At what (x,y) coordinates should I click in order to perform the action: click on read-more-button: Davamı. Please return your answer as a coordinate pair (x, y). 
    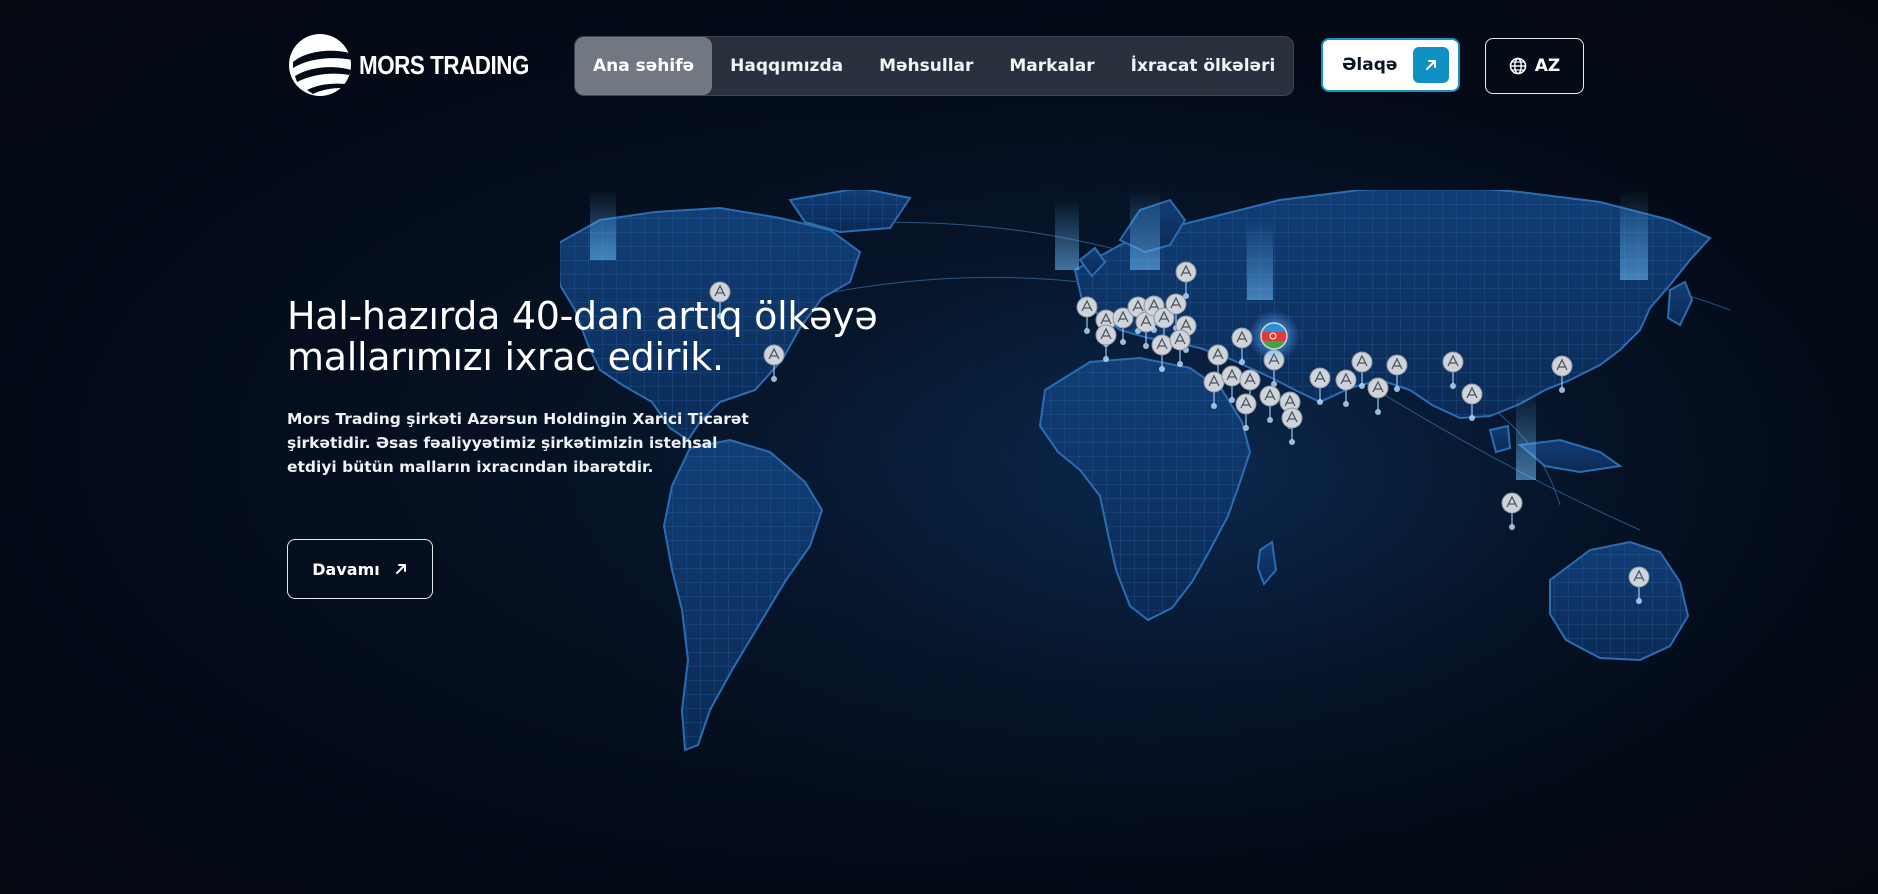
    Looking at the image, I should click on (360, 569).